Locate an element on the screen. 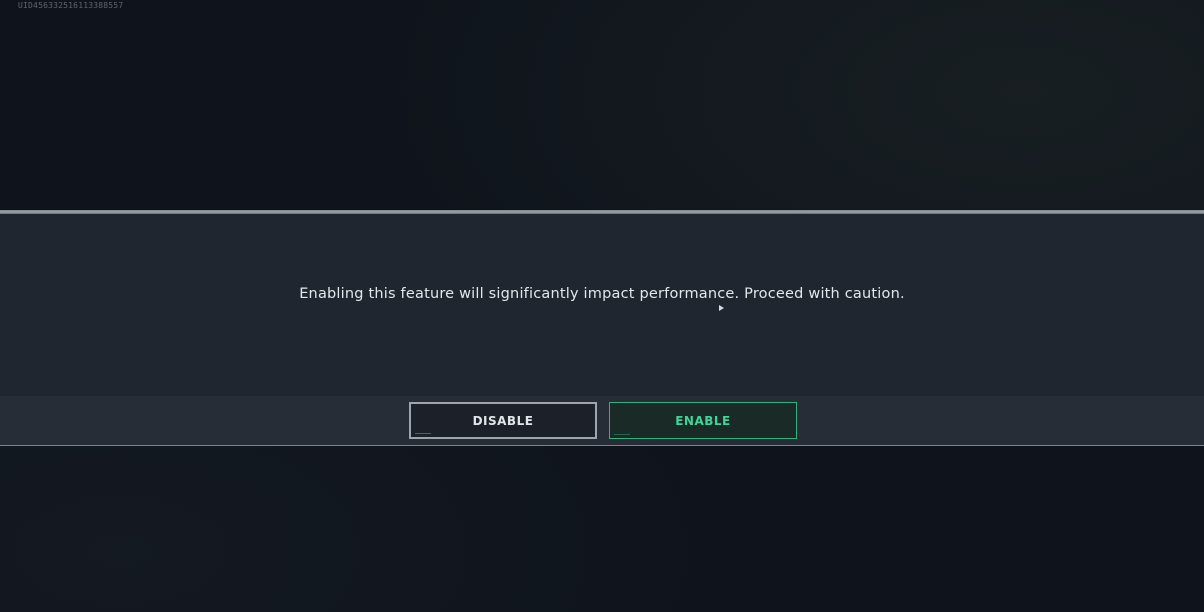 The width and height of the screenshot is (1204, 612). dialog-top-divider is located at coordinates (602, 212).